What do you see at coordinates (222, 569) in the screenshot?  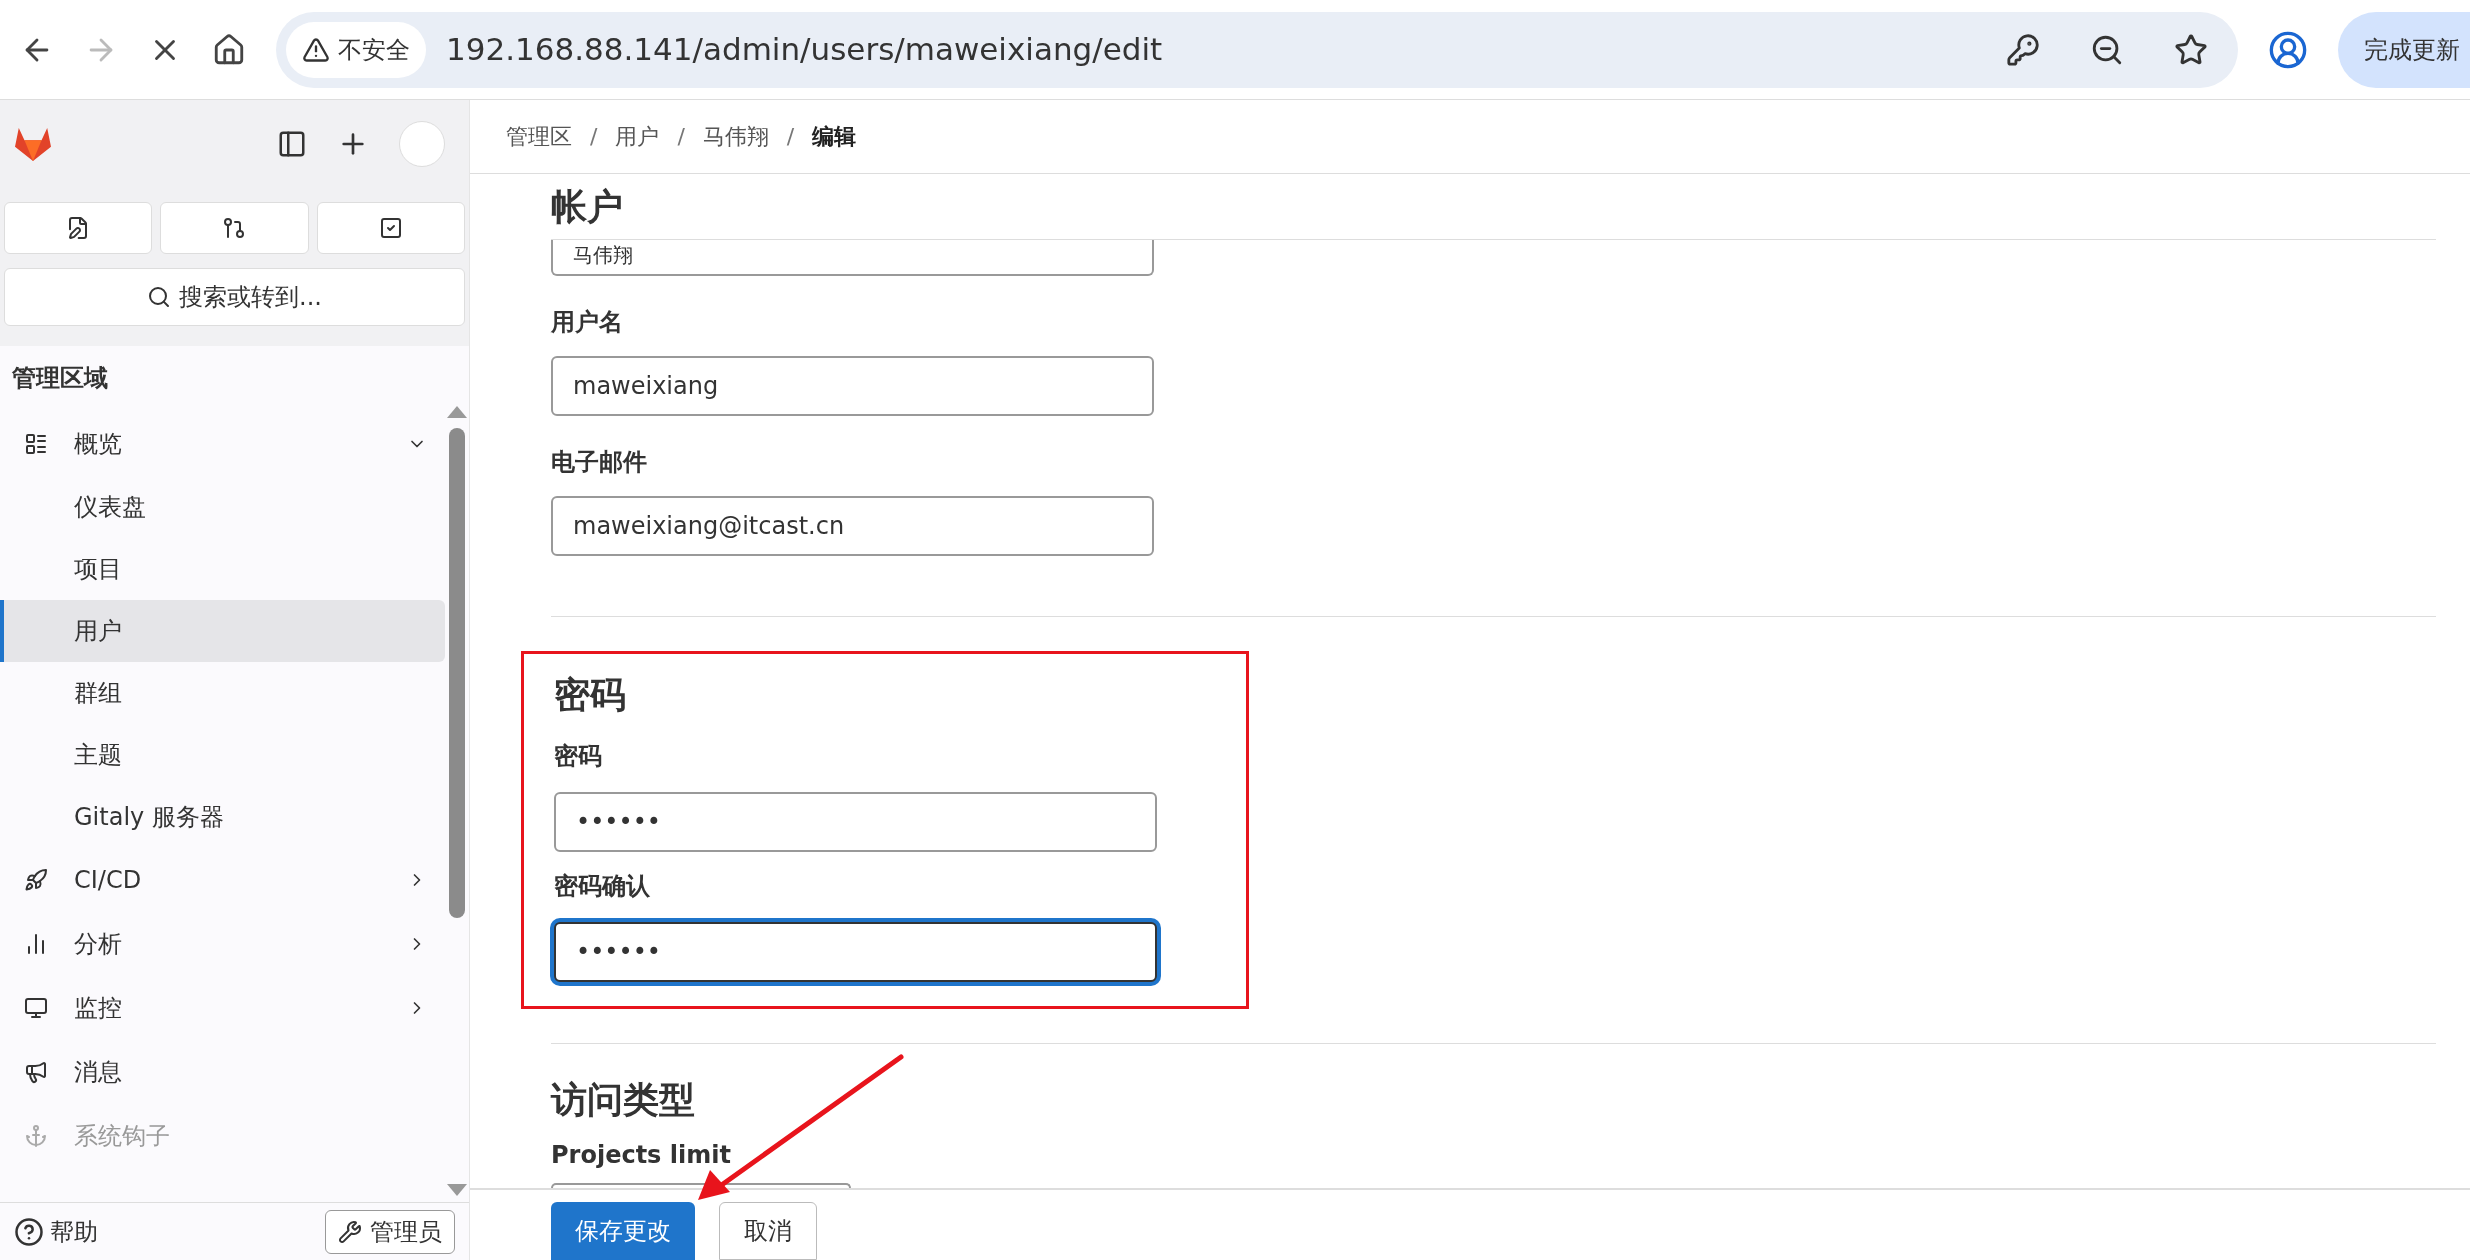 I see `nav-subitem: 项目` at bounding box center [222, 569].